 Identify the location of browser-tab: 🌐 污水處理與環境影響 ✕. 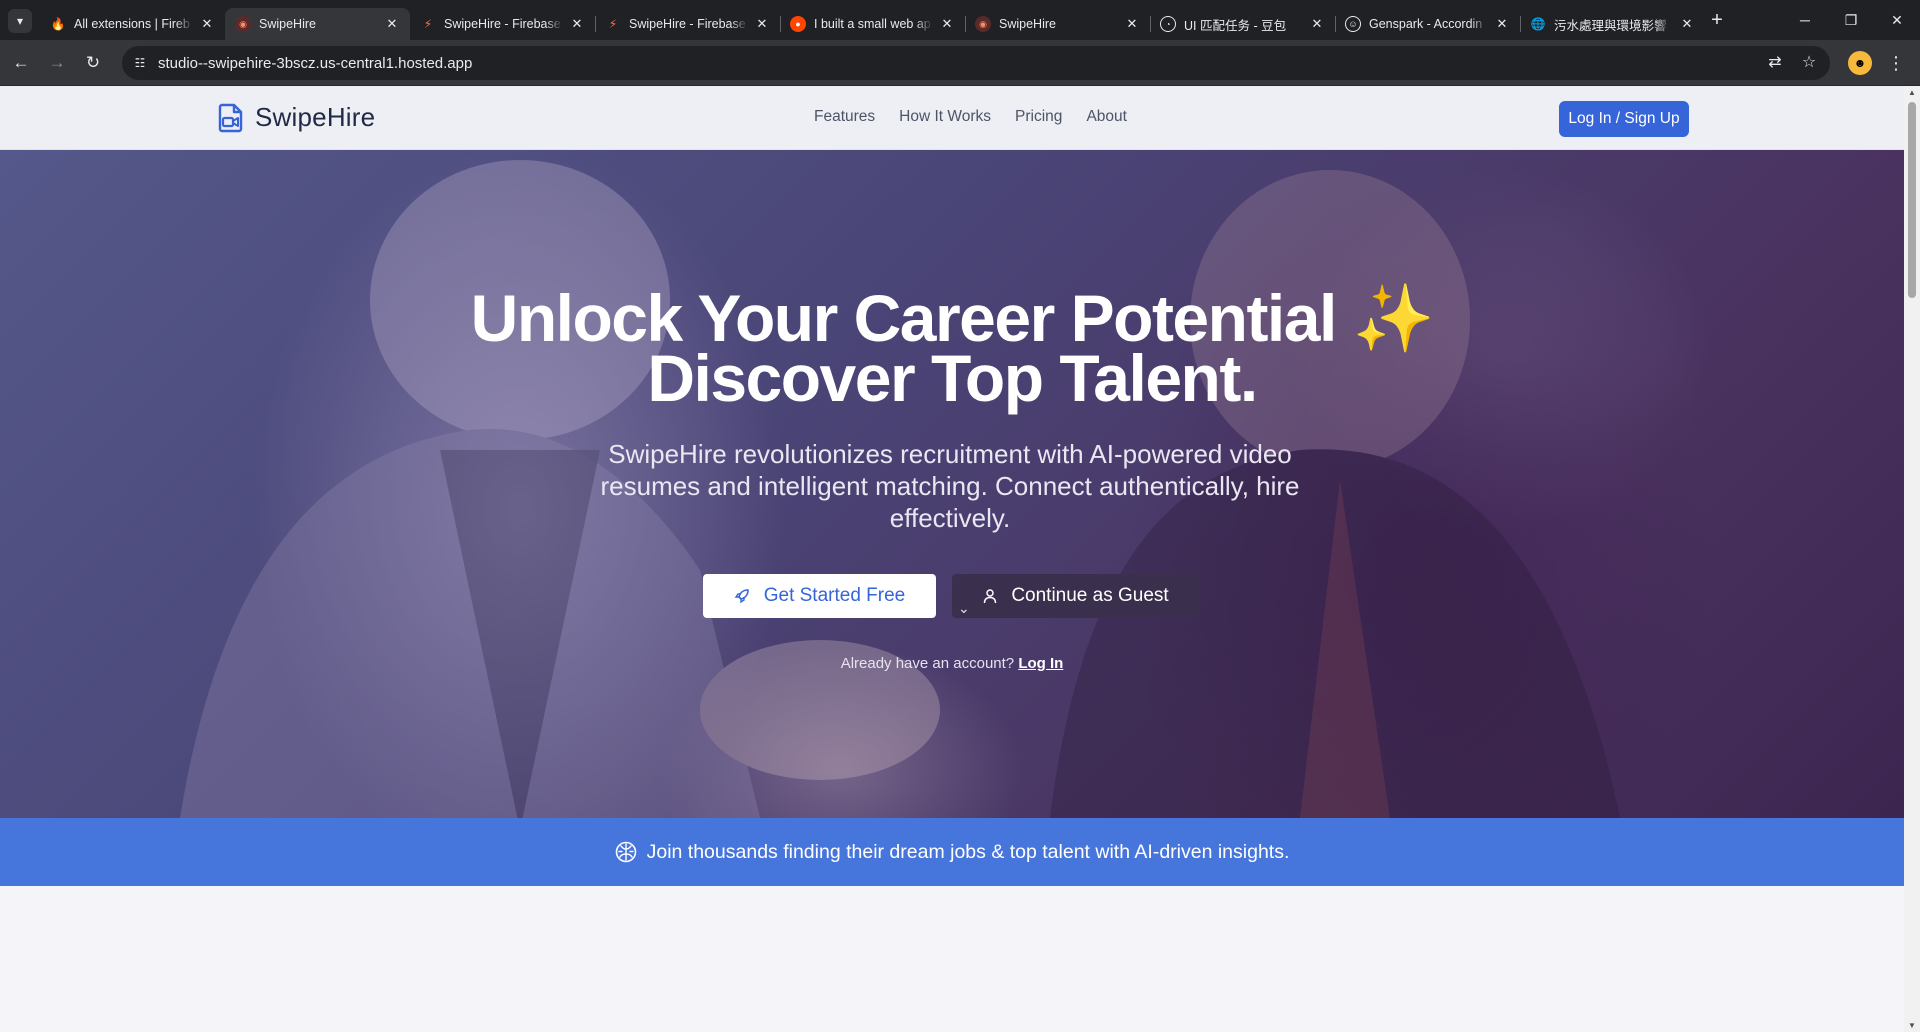
(1612, 24).